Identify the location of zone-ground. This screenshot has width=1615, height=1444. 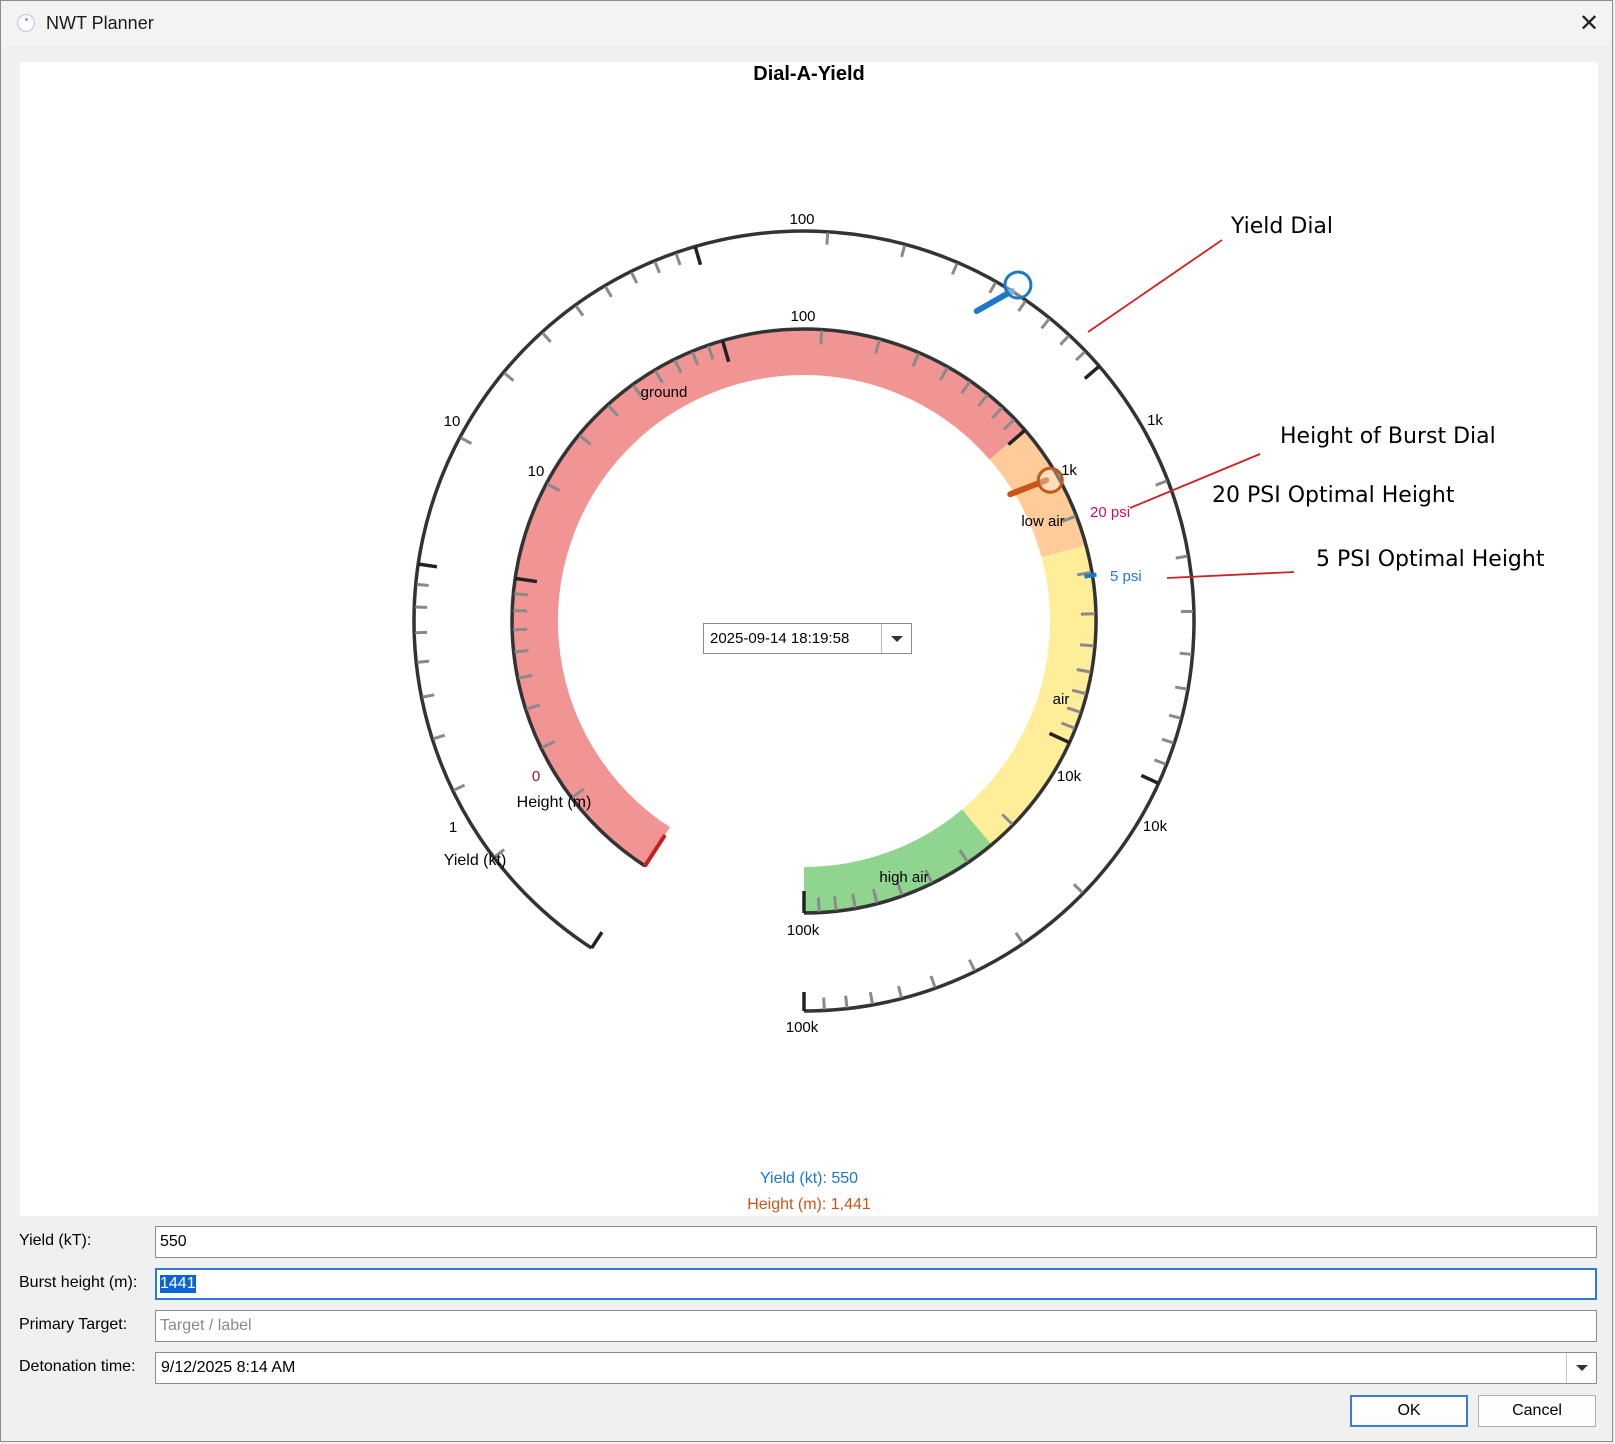
(768, 597).